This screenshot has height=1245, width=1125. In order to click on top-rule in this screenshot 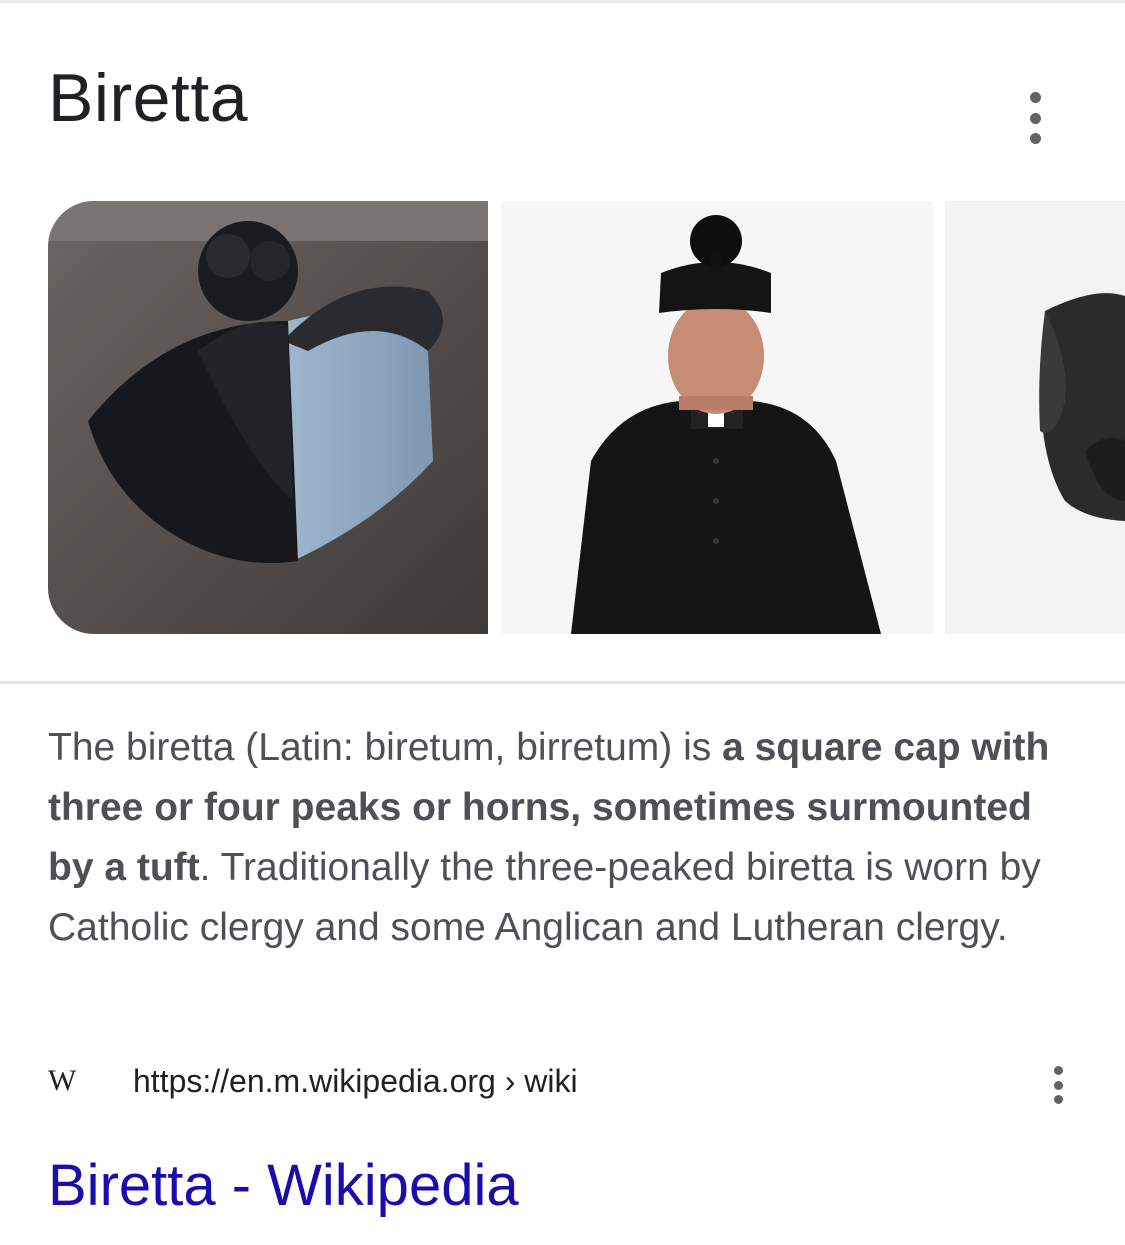, I will do `click(562, 1)`.